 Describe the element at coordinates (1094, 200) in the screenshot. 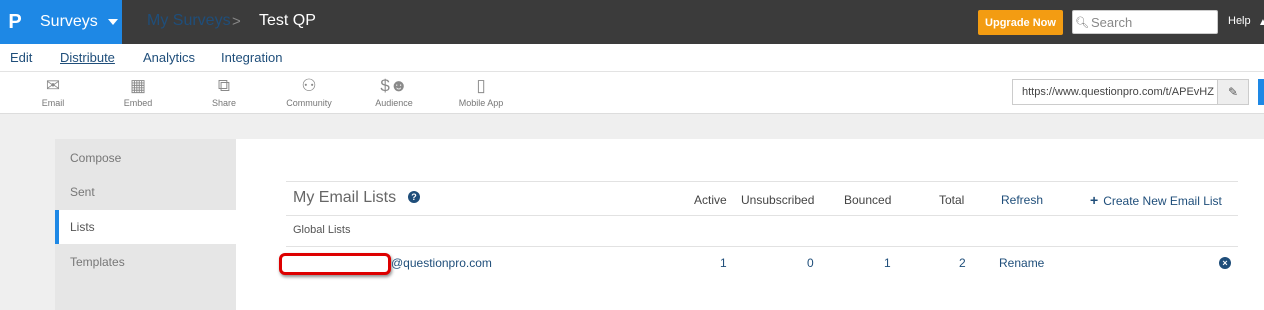

I see `plus-icon: +` at that location.